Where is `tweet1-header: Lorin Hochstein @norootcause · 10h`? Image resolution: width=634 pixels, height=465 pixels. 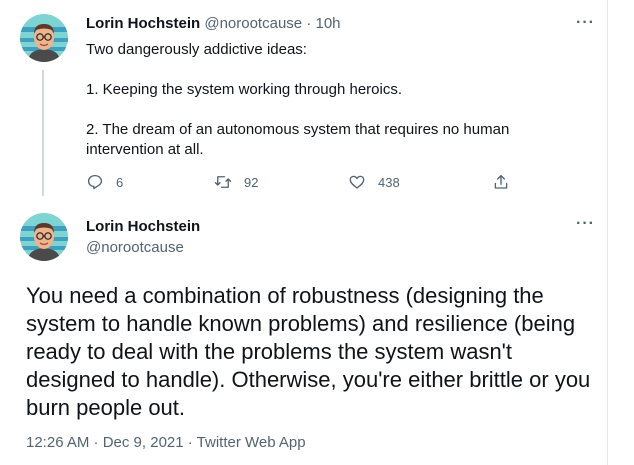
tweet1-header: Lorin Hochstein @norootcause · 10h is located at coordinates (213, 23).